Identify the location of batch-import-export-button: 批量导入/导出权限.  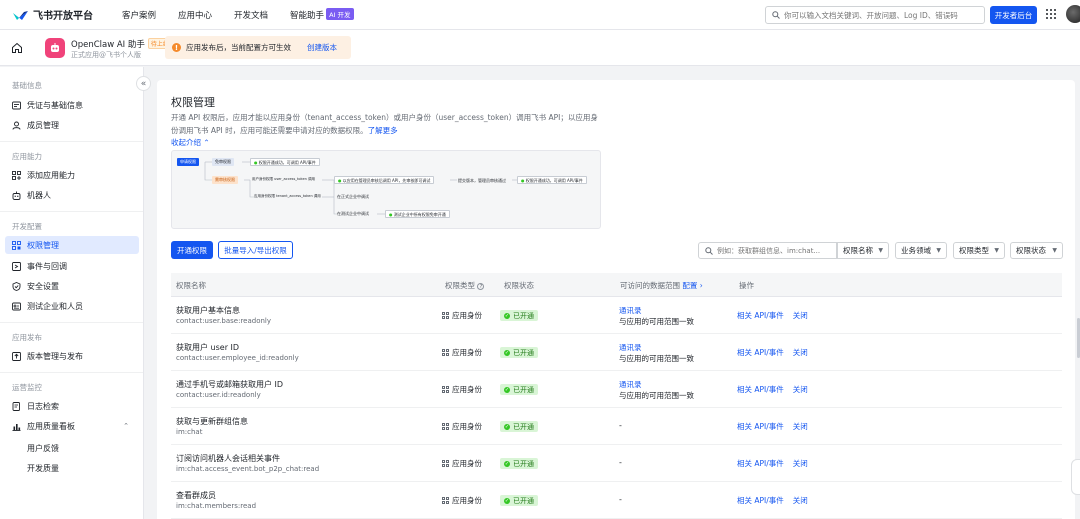
(255, 250).